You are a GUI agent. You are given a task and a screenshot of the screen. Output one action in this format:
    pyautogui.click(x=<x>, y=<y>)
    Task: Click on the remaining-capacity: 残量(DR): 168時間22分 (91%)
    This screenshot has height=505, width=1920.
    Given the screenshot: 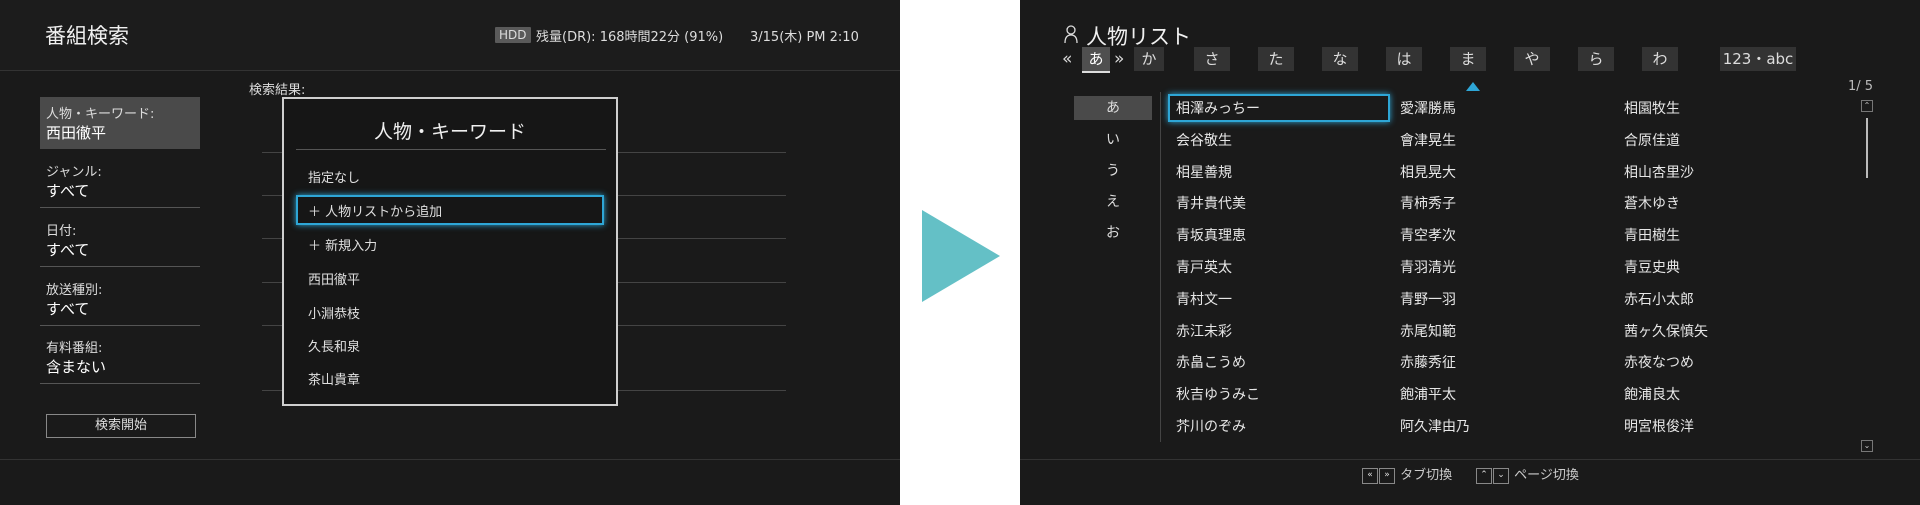 What is the action you would take?
    pyautogui.click(x=630, y=37)
    